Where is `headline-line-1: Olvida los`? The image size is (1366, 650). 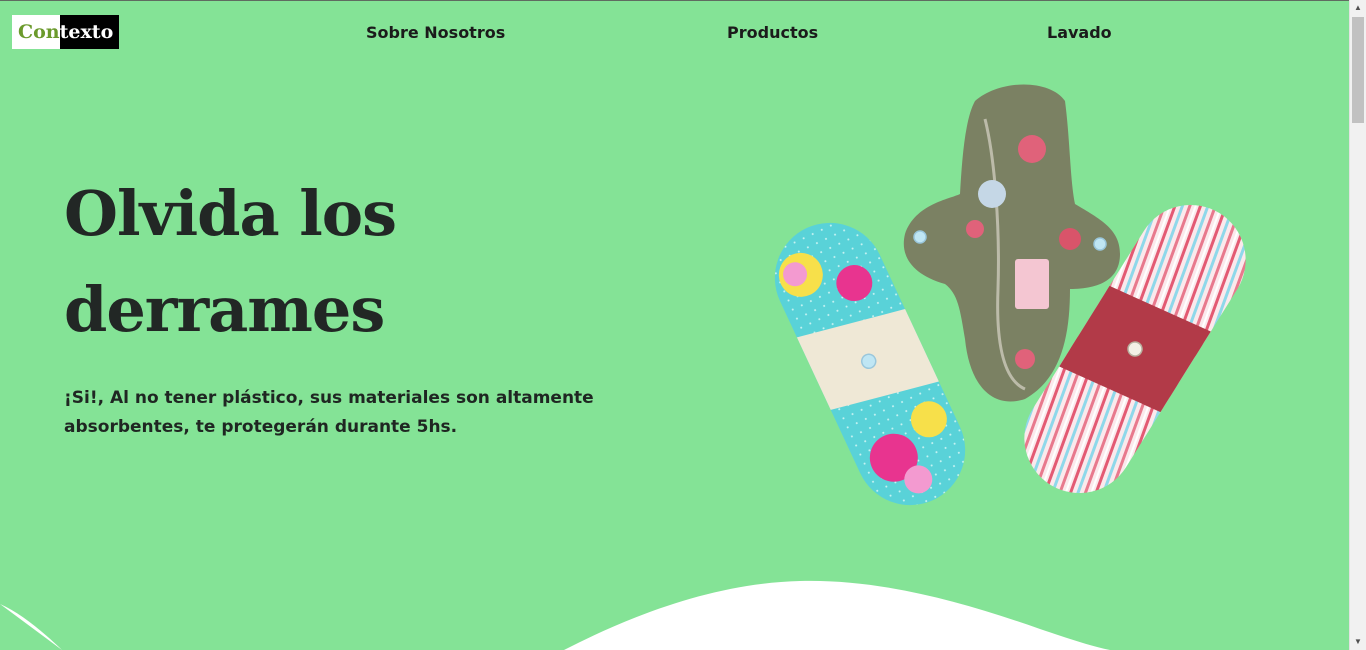 headline-line-1: Olvida los is located at coordinates (230, 213).